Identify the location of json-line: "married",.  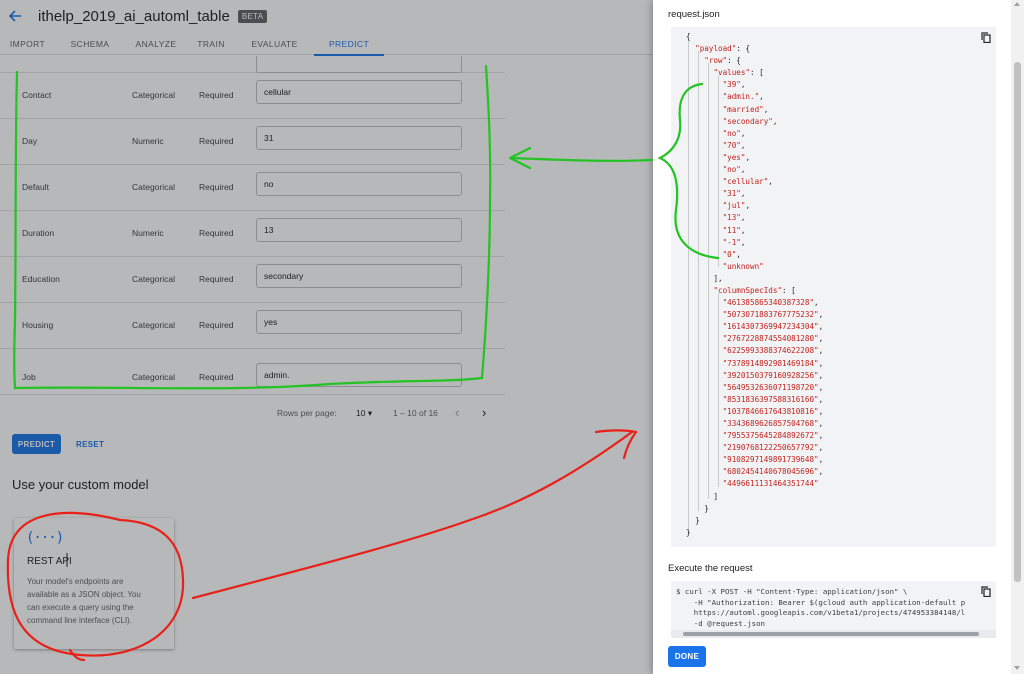
(745, 109).